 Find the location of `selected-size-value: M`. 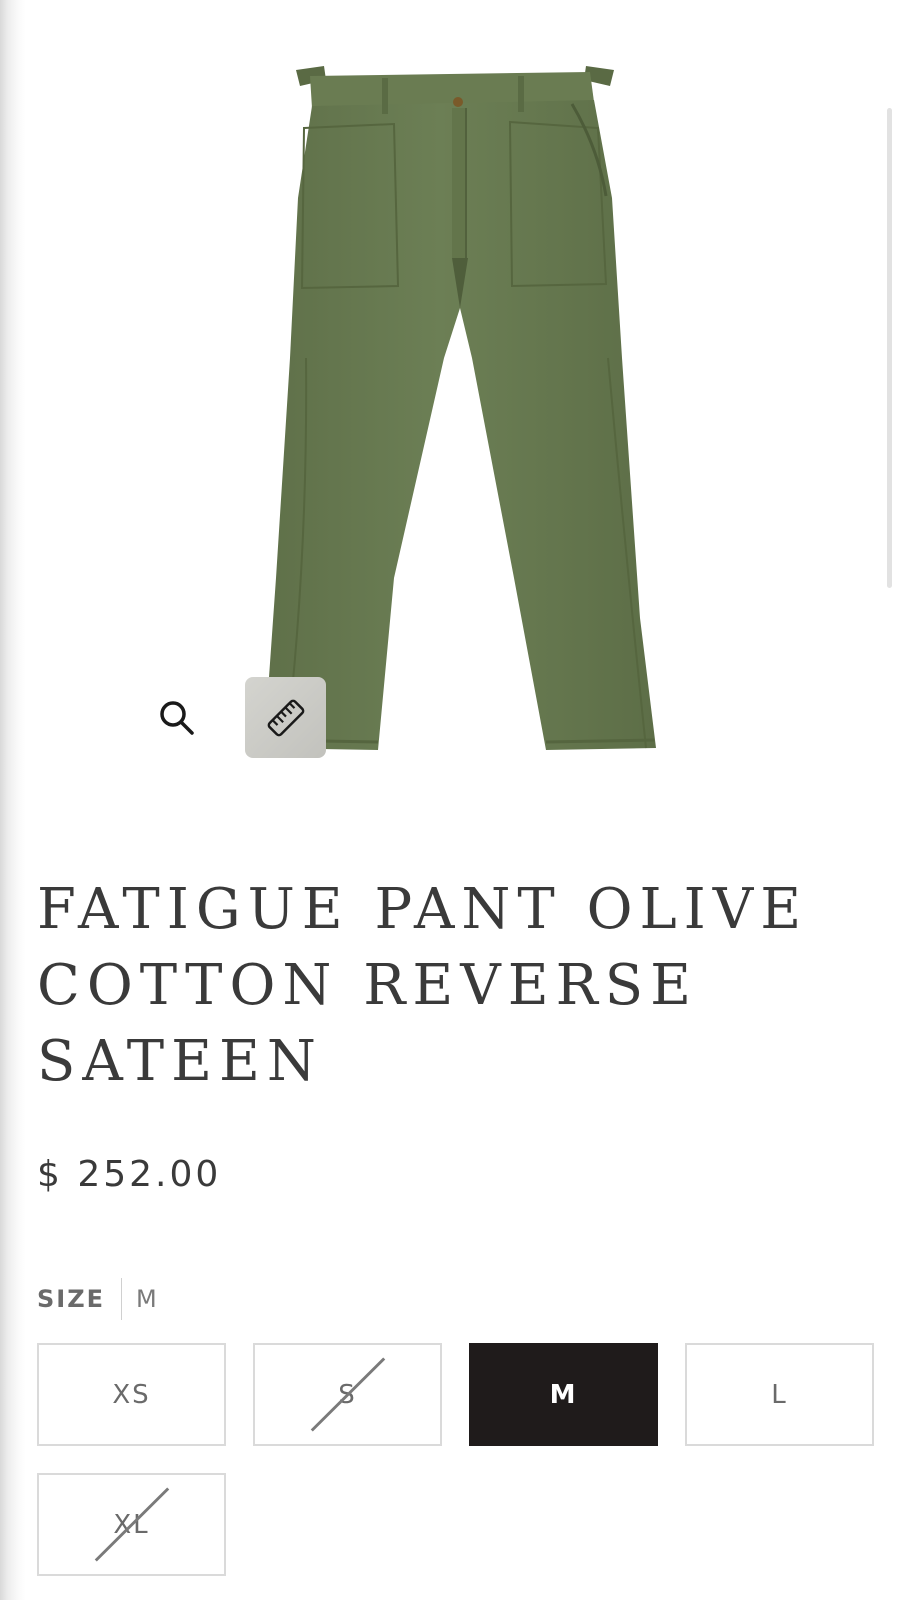

selected-size-value: M is located at coordinates (147, 1299).